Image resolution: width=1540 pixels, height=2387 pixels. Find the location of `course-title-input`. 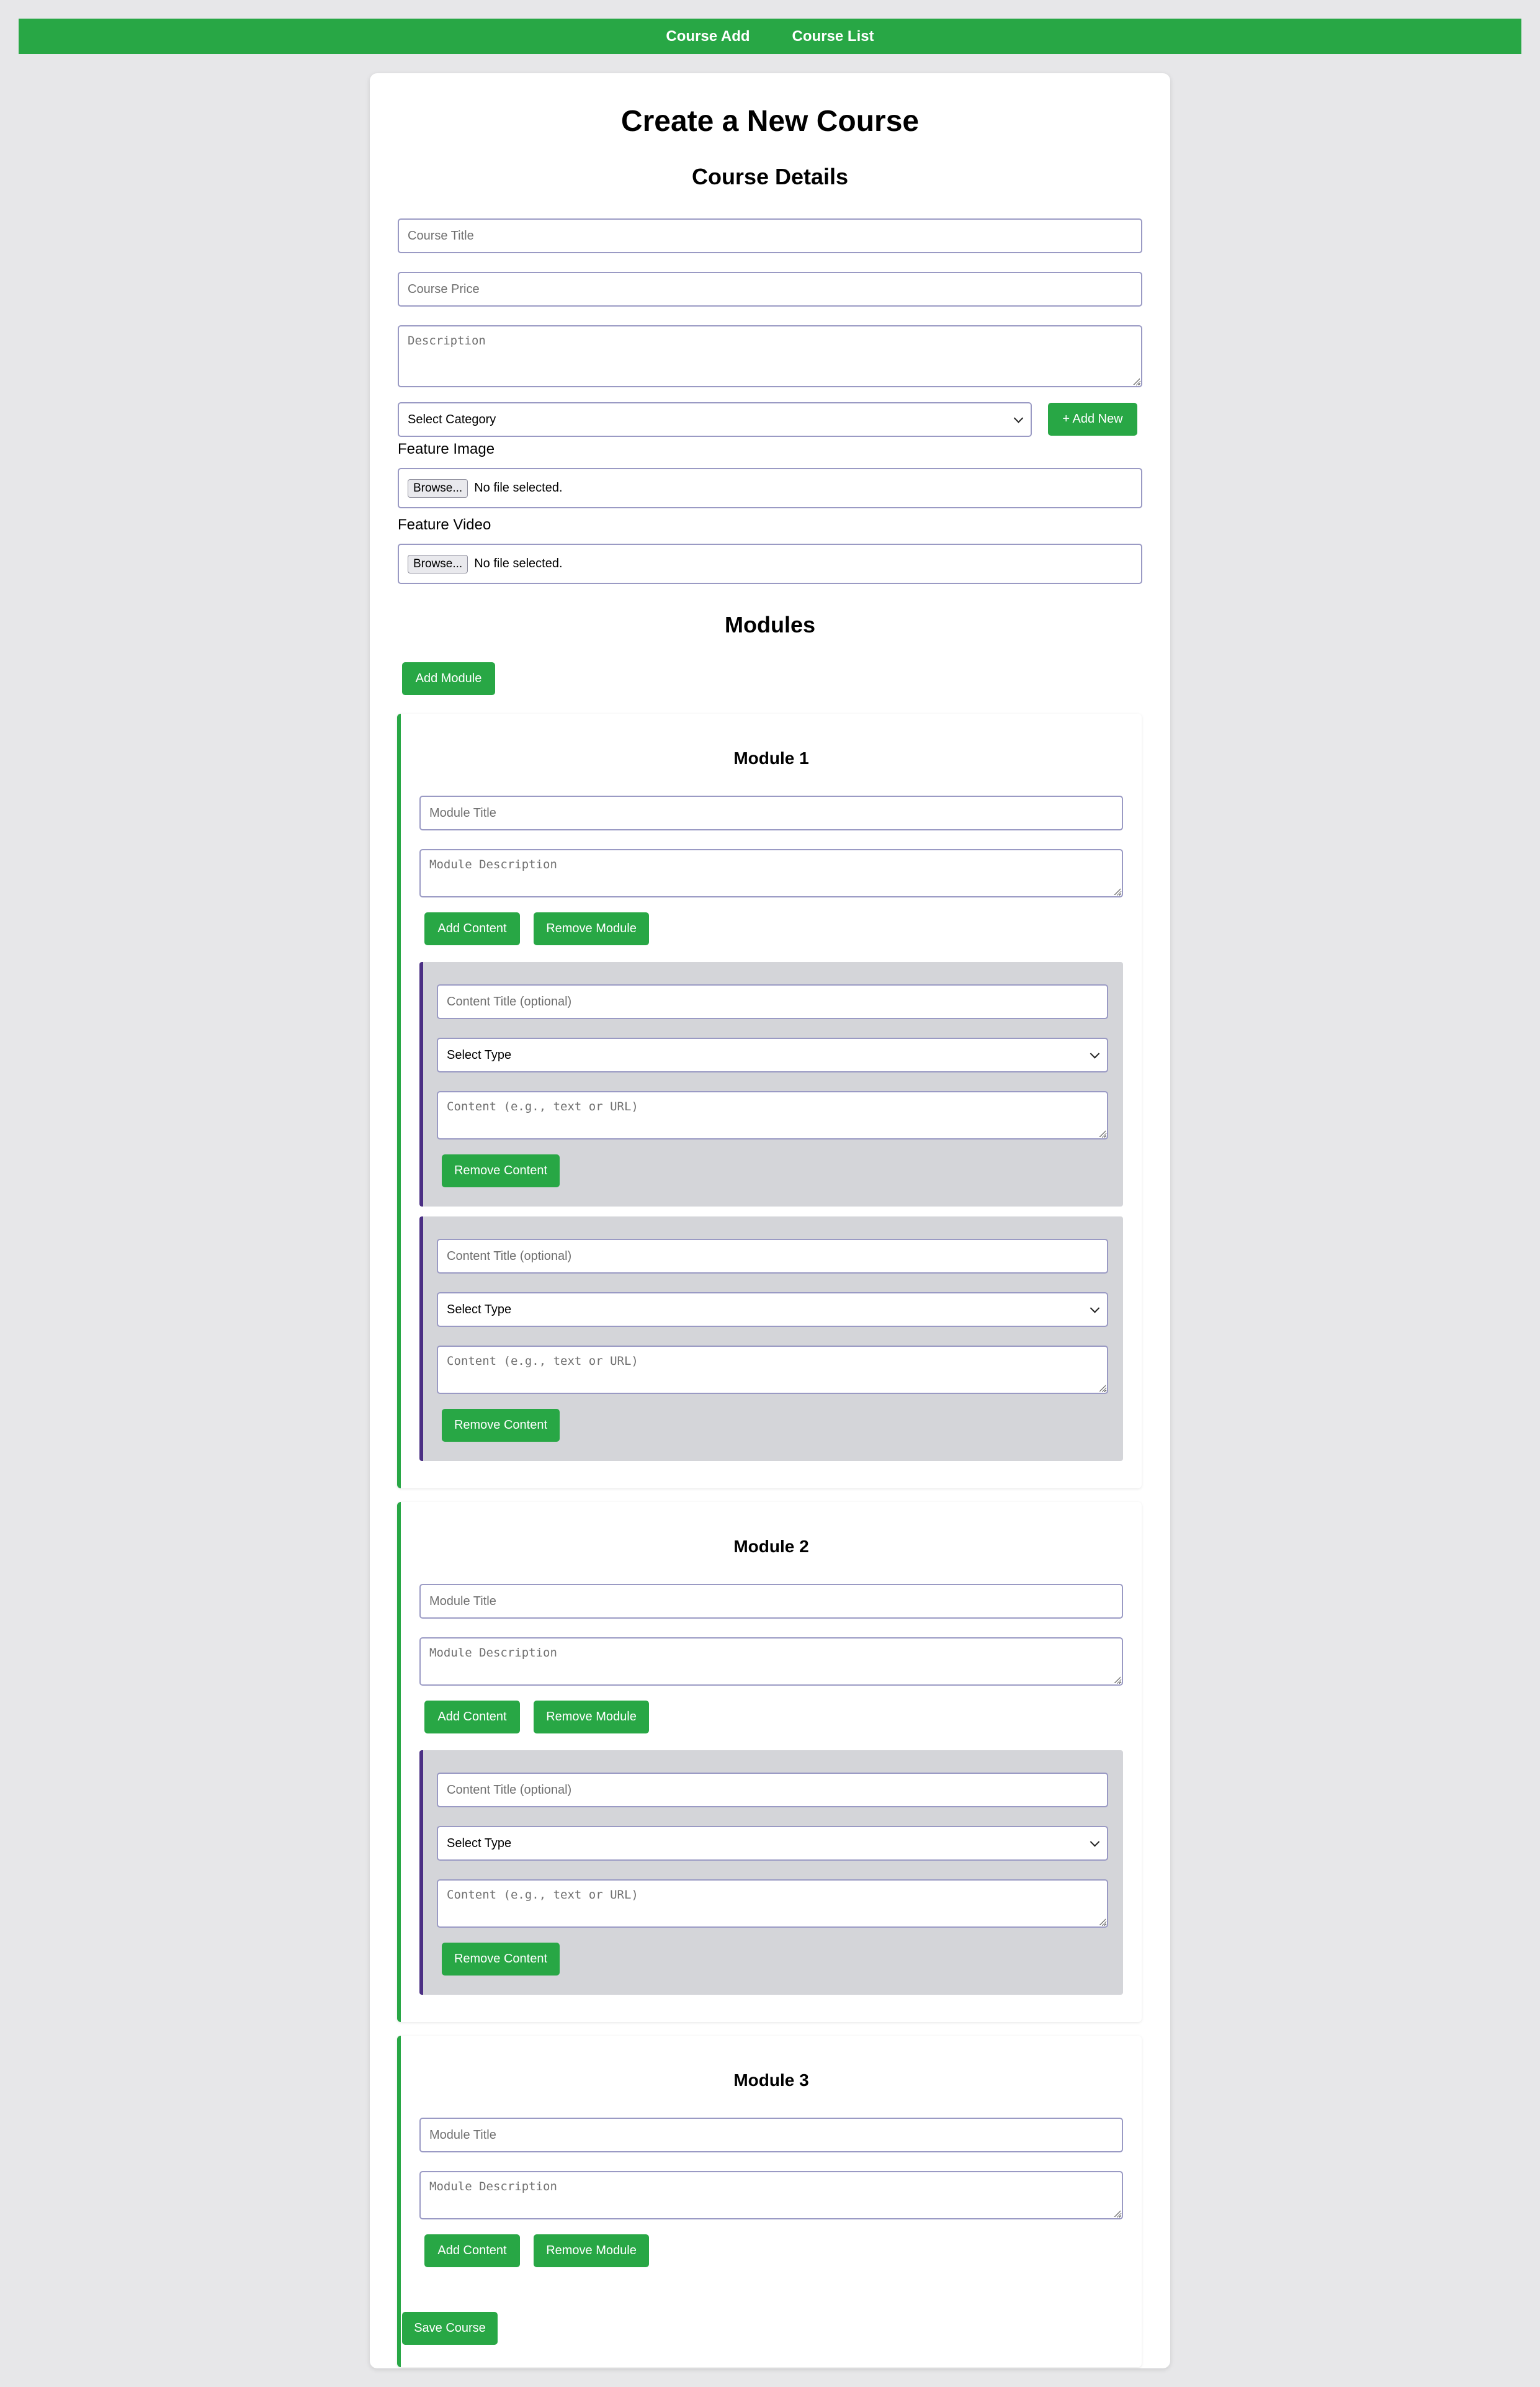

course-title-input is located at coordinates (770, 235).